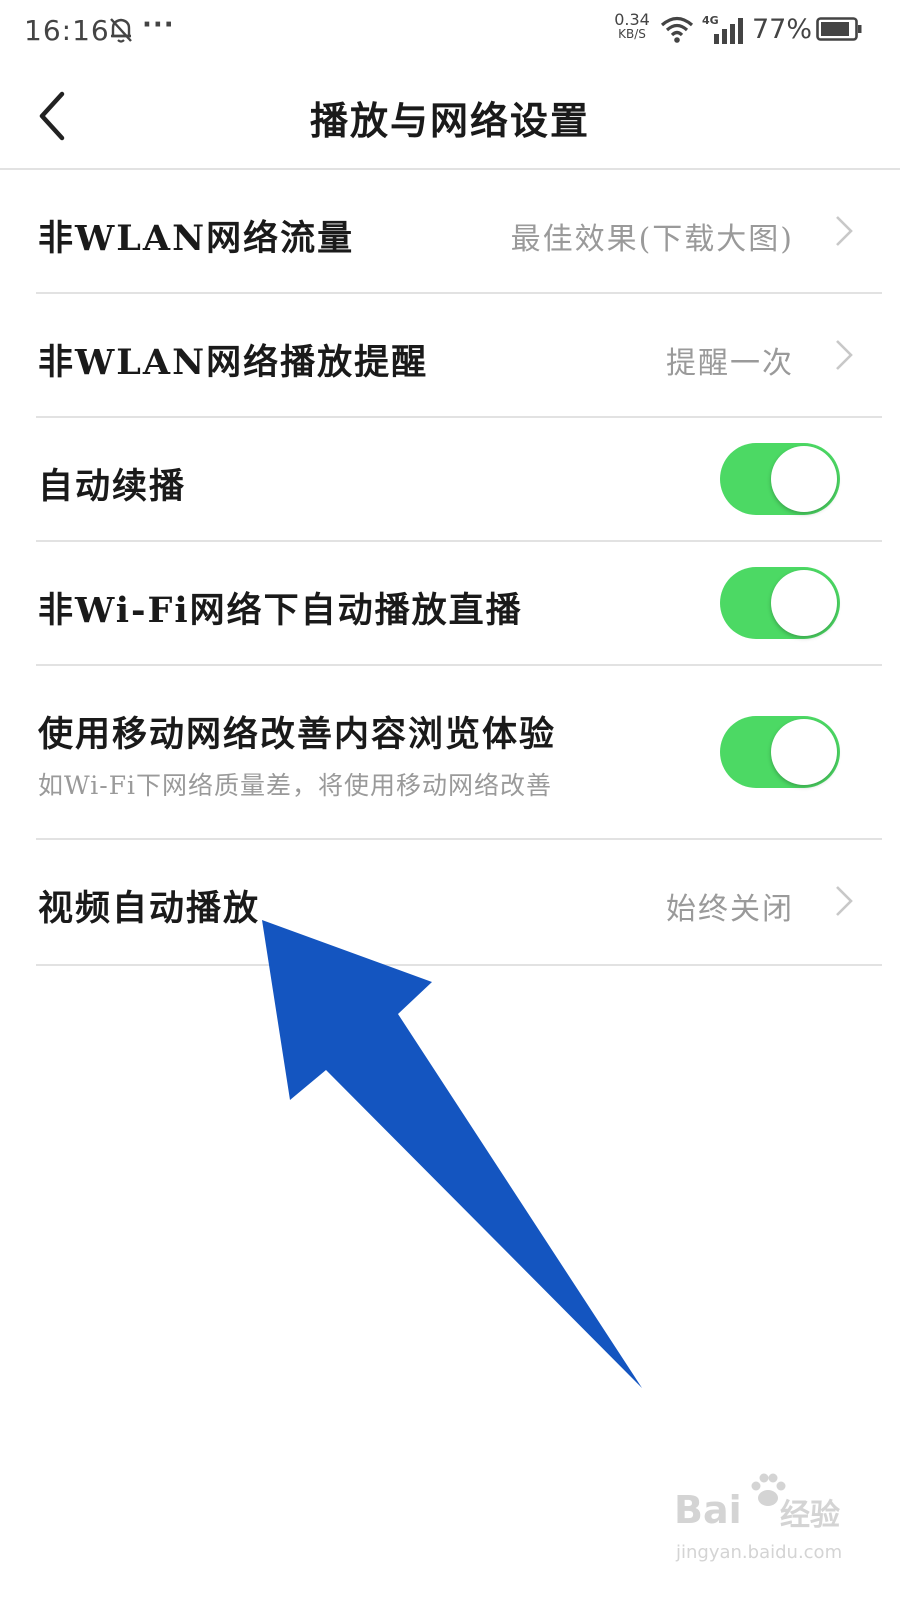  What do you see at coordinates (839, 29) in the screenshot?
I see `battery-icon` at bounding box center [839, 29].